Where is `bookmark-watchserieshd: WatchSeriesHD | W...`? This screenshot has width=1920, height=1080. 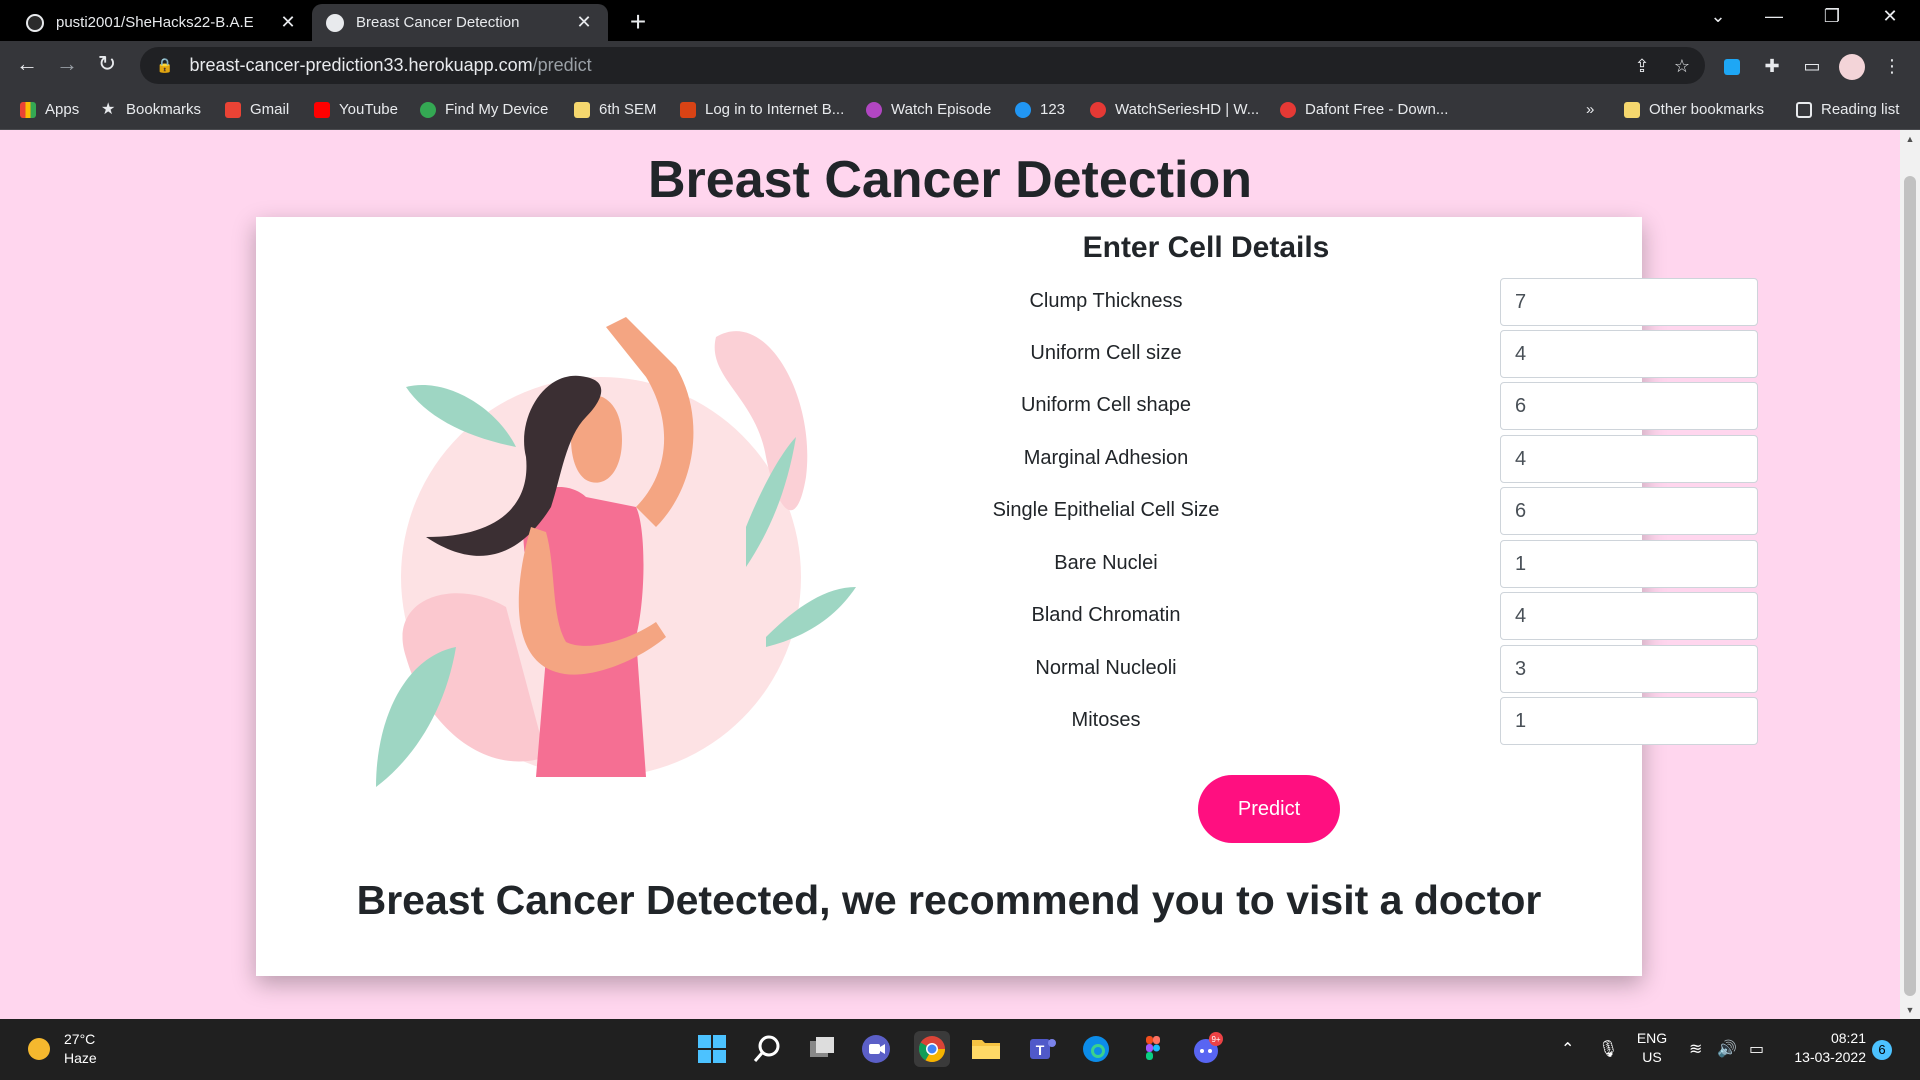
bookmark-watchserieshd: WatchSeriesHD | W... is located at coordinates (1174, 109).